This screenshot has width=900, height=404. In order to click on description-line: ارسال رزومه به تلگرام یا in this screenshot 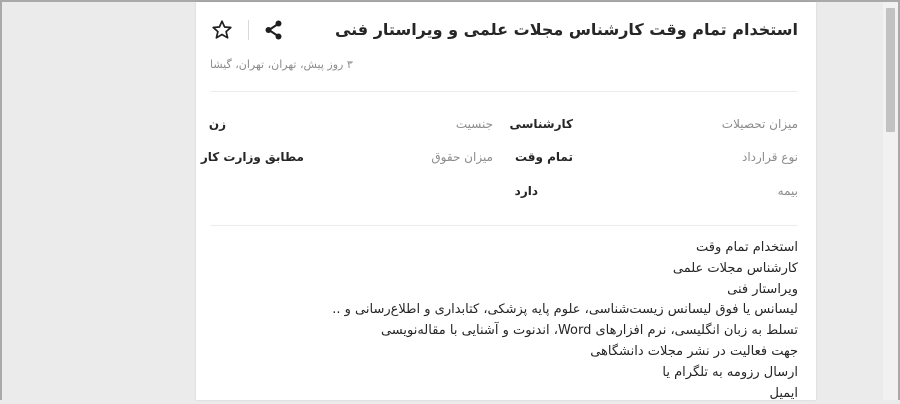, I will do `click(730, 372)`.